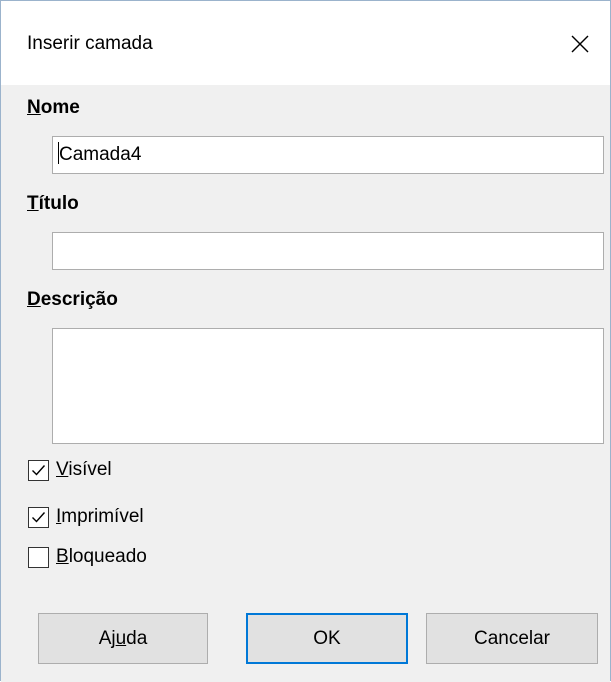 Image resolution: width=611 pixels, height=682 pixels. I want to click on locked-label-rest: loqueado, so click(107, 556).